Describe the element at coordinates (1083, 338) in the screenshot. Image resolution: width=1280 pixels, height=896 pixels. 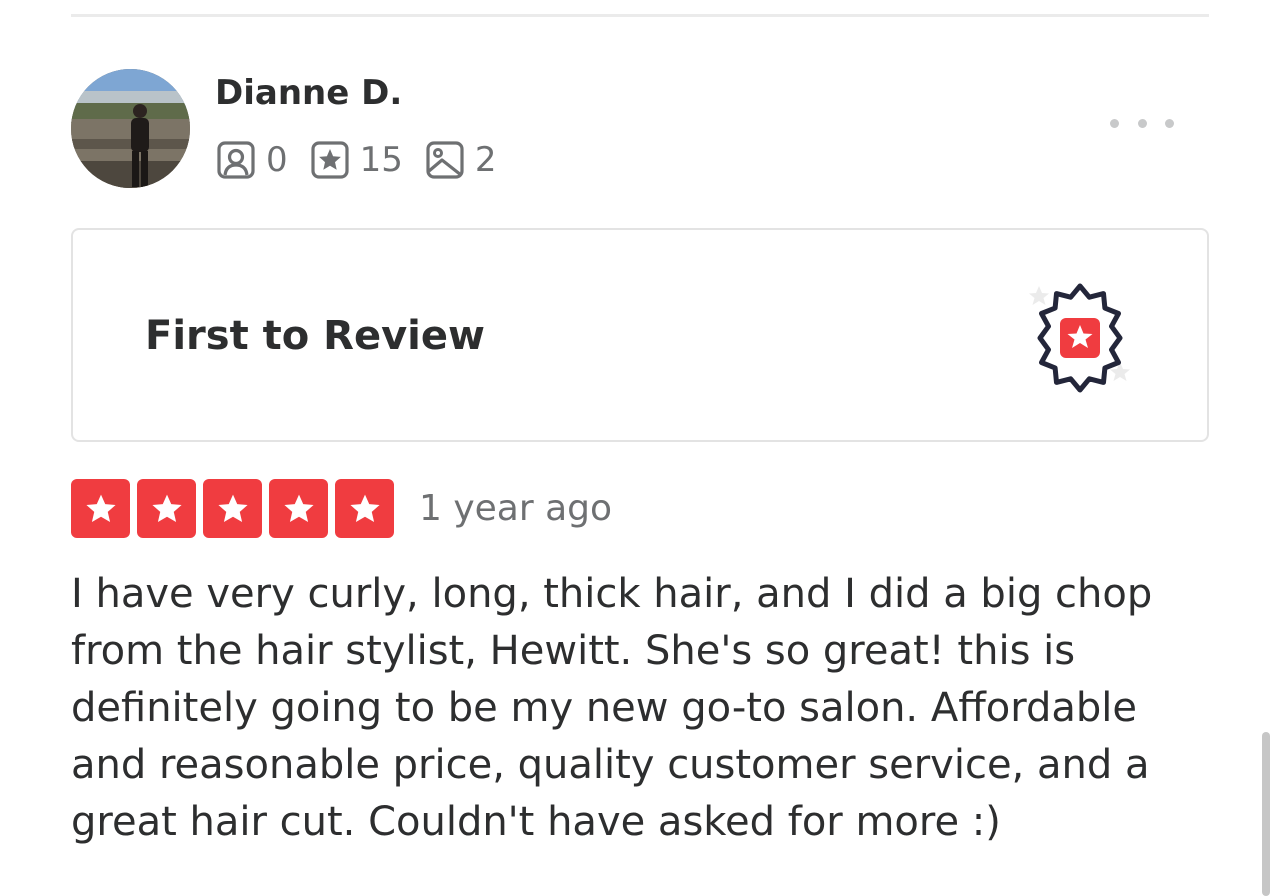
I see `first-to-review-badge-icon` at that location.